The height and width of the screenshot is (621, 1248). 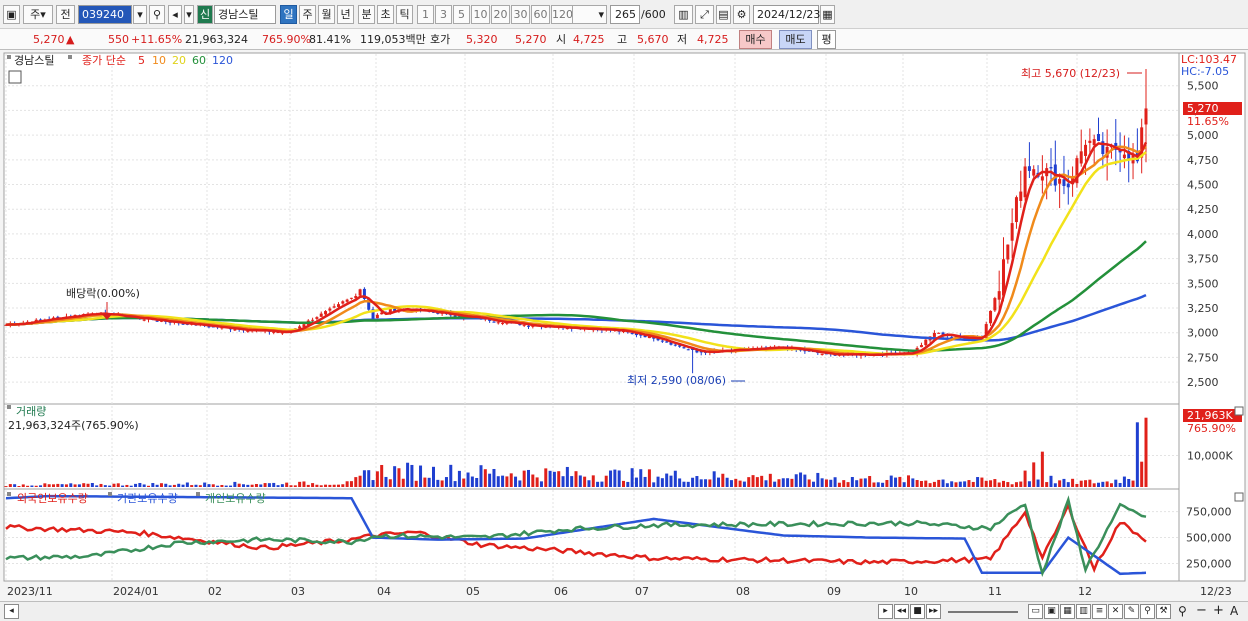 What do you see at coordinates (345, 14) in the screenshot?
I see `period-year: 년` at bounding box center [345, 14].